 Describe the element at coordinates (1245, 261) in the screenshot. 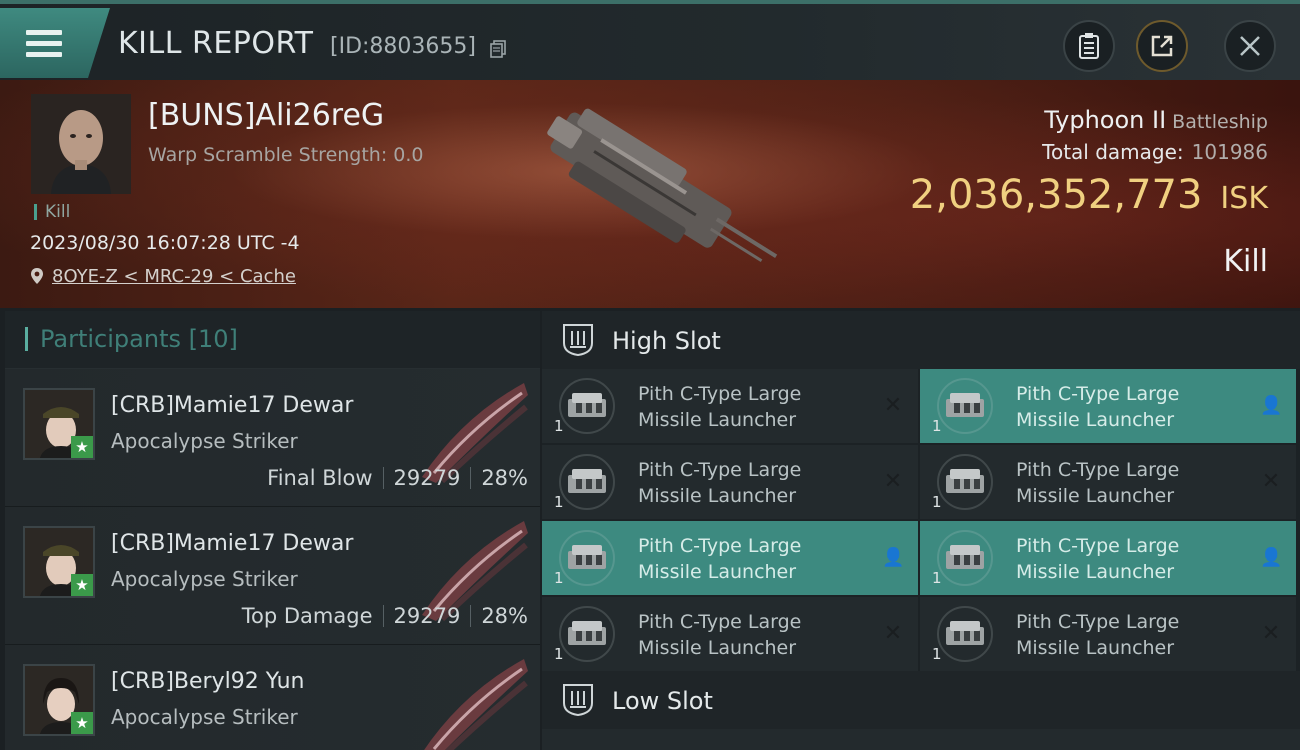

I see `result-label: Kill` at that location.